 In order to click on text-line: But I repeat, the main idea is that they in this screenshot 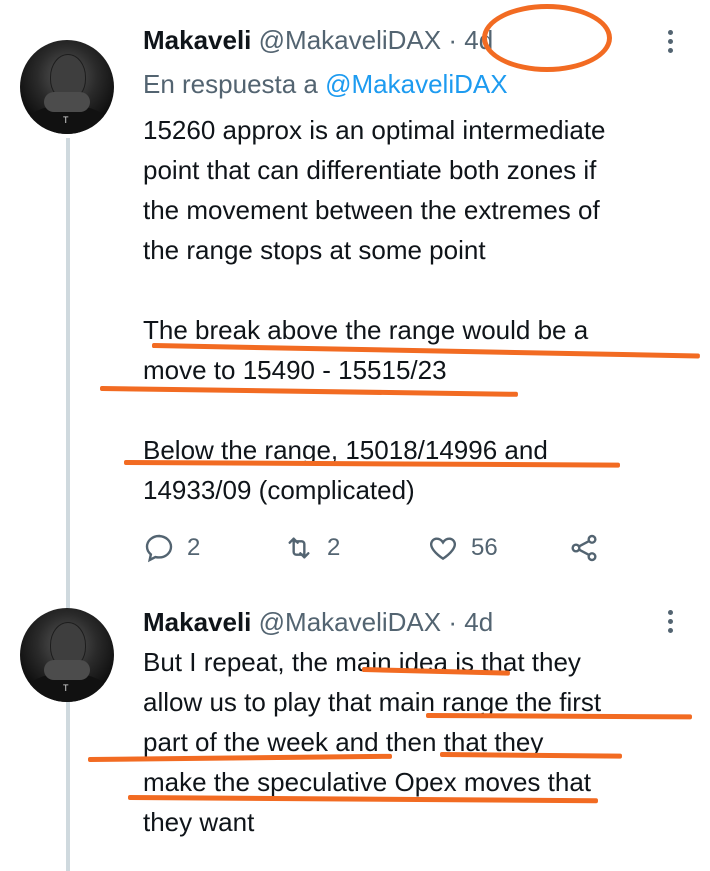, I will do `click(362, 662)`.